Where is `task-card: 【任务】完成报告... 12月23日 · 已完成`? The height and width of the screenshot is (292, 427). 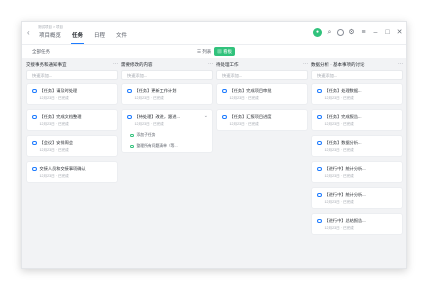
task-card: 【任务】完成报告... 12月23日 · 已完成 is located at coordinates (357, 120).